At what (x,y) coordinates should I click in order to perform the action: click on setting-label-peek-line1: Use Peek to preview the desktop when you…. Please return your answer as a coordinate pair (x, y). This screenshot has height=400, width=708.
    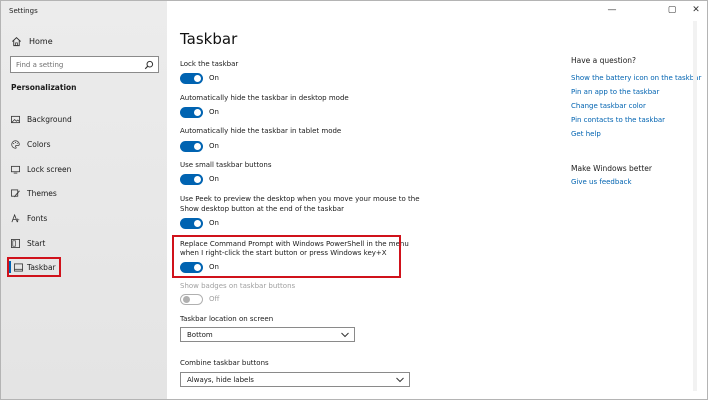
    Looking at the image, I should click on (300, 199).